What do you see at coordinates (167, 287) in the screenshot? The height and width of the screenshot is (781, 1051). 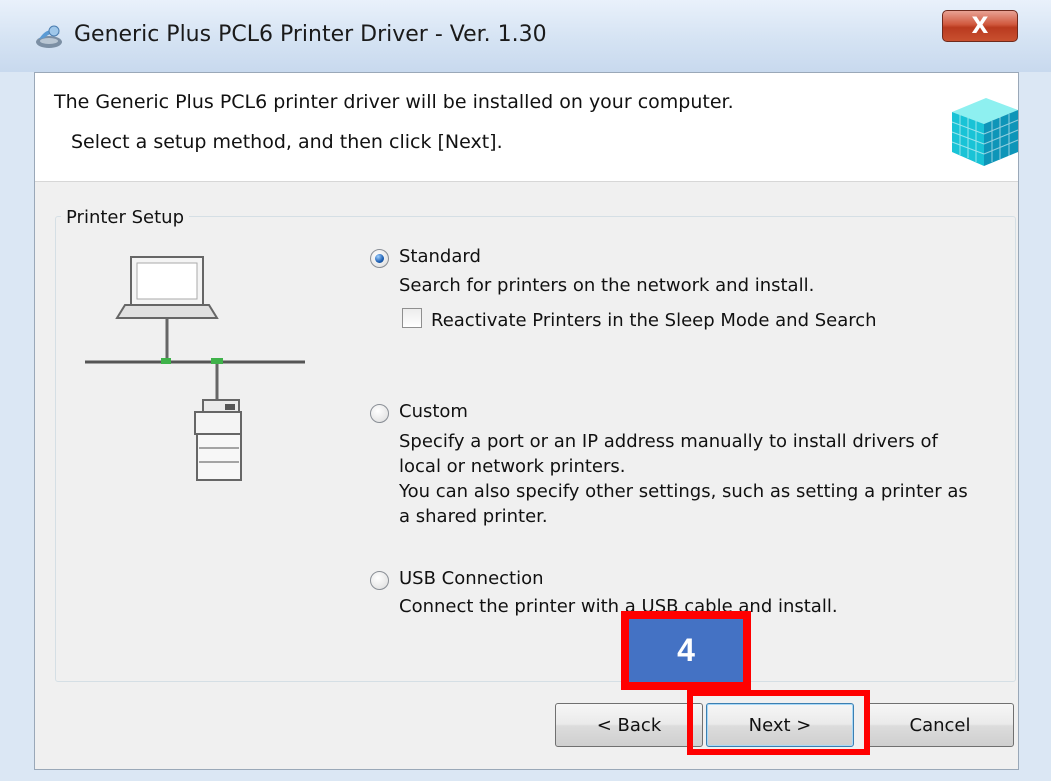 I see `laptop-icon` at bounding box center [167, 287].